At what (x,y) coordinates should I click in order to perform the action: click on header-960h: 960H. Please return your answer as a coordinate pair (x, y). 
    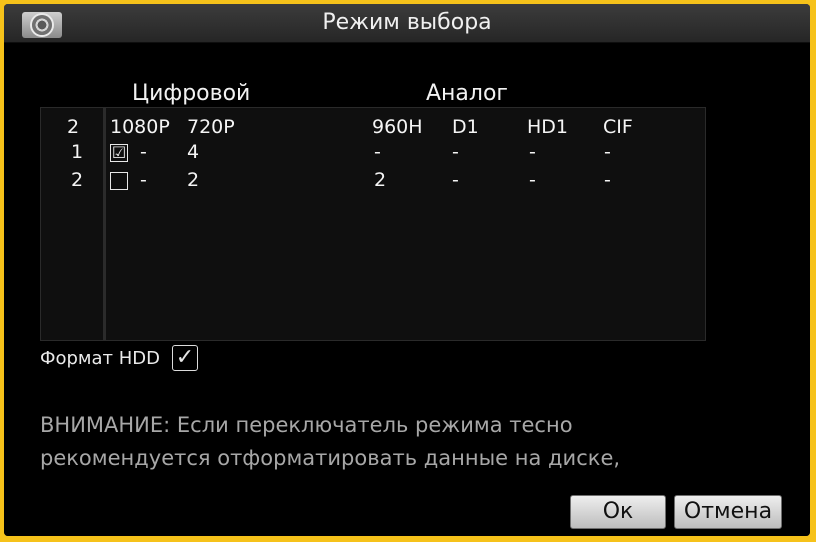
    Looking at the image, I should click on (397, 127).